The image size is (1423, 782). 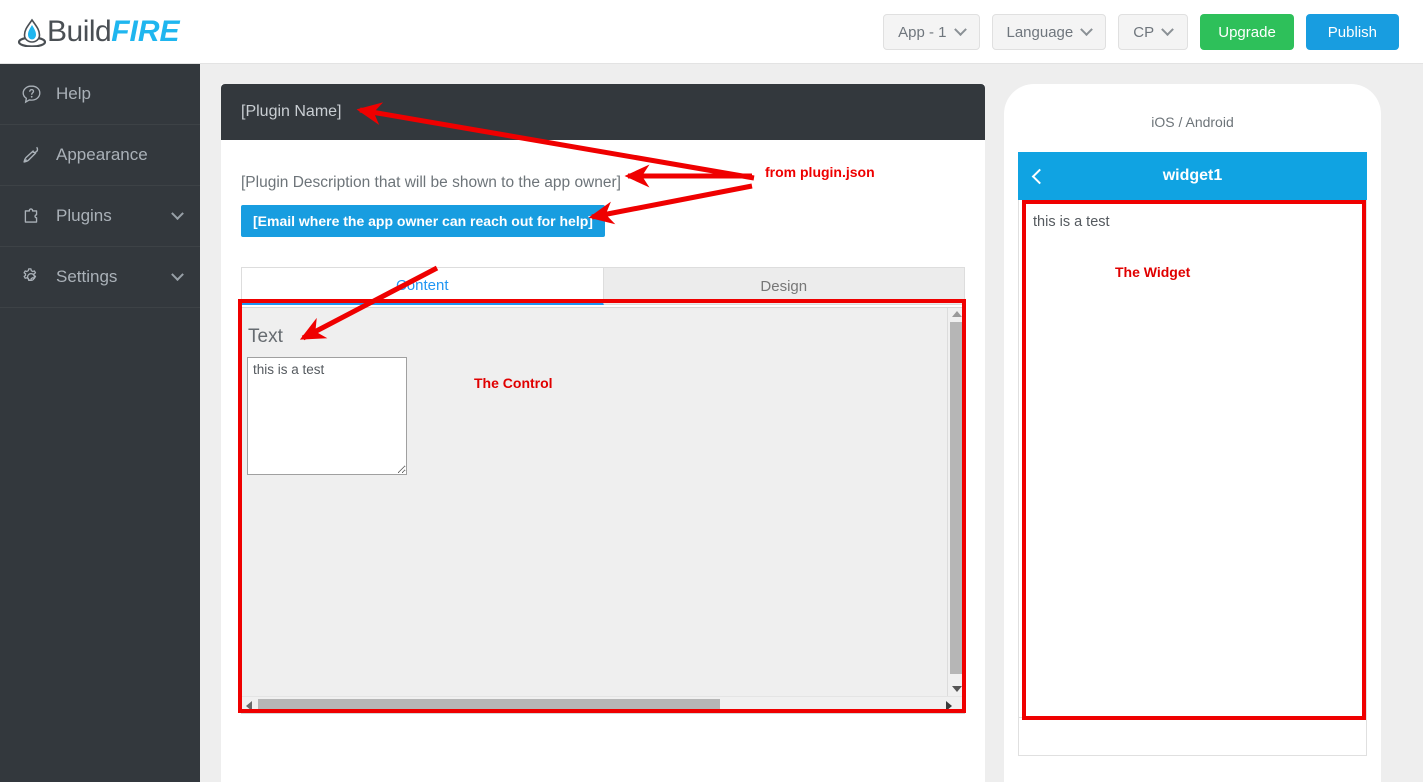 What do you see at coordinates (145, 31) in the screenshot?
I see `logo-text-fire: FIRE` at bounding box center [145, 31].